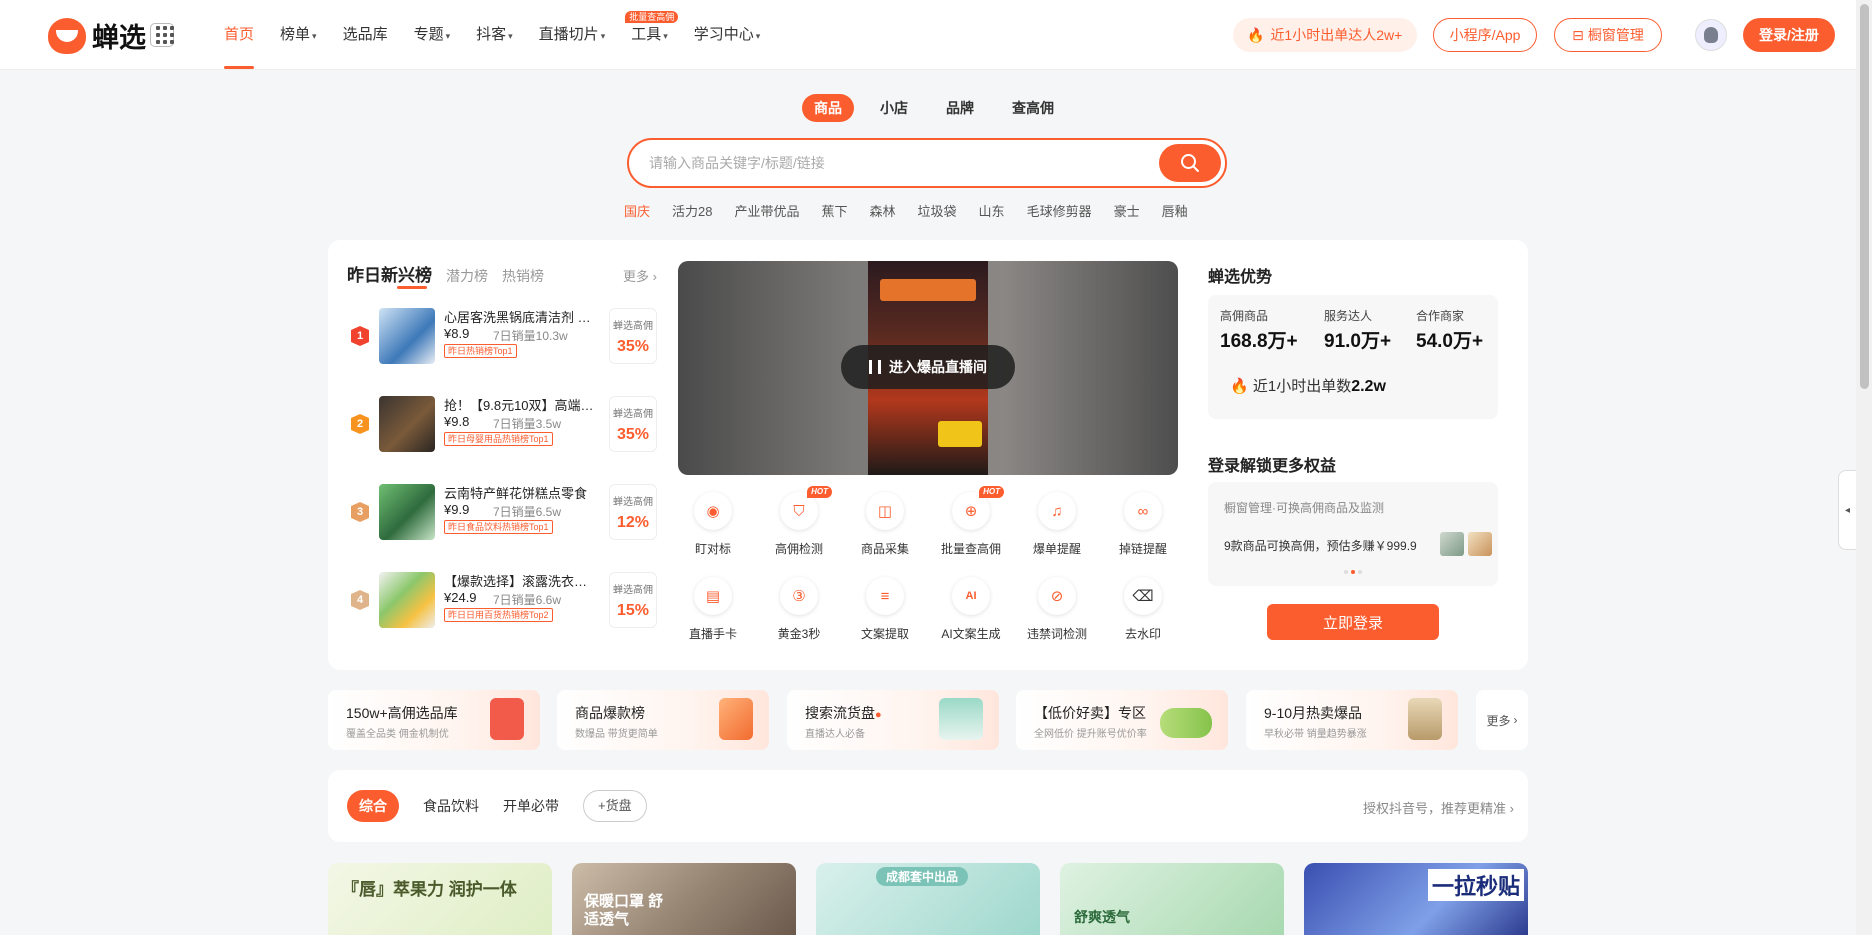 Image resolution: width=1872 pixels, height=935 pixels. What do you see at coordinates (523, 276) in the screenshot?
I see `tab-best-selling: 热销榜` at bounding box center [523, 276].